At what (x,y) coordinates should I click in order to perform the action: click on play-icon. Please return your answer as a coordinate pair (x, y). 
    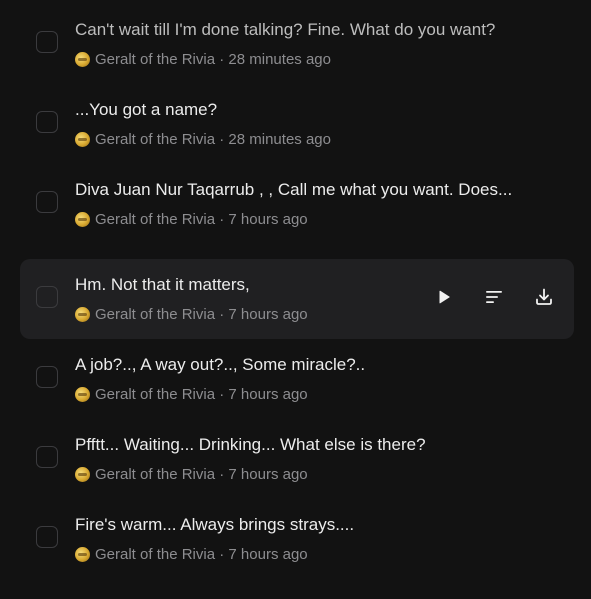
    Looking at the image, I should click on (444, 297).